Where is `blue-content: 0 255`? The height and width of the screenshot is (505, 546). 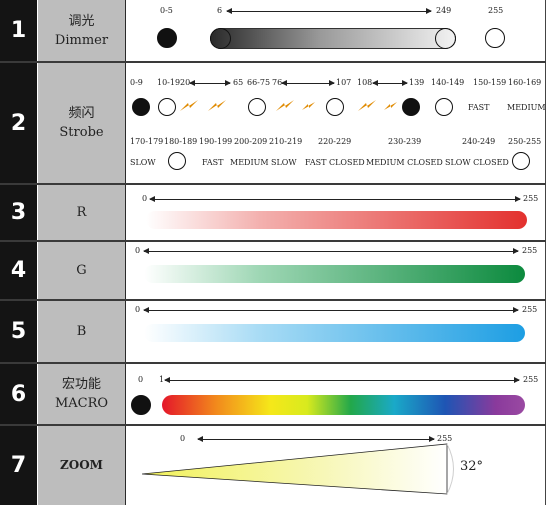 blue-content: 0 255 is located at coordinates (336, 331).